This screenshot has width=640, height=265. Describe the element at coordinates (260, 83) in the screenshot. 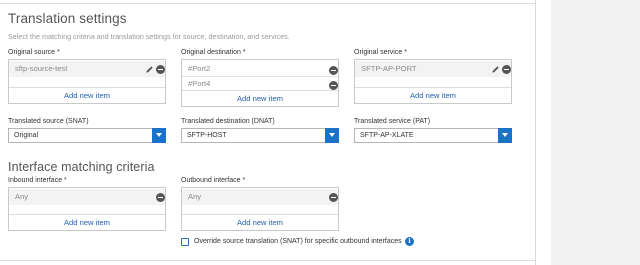

I see `original-destination-list: #Port2 #Port4 Add new item` at that location.